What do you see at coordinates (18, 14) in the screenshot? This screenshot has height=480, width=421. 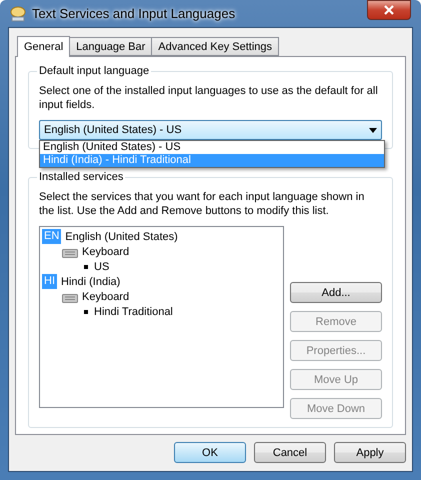 I see `speech-bubble-icon` at bounding box center [18, 14].